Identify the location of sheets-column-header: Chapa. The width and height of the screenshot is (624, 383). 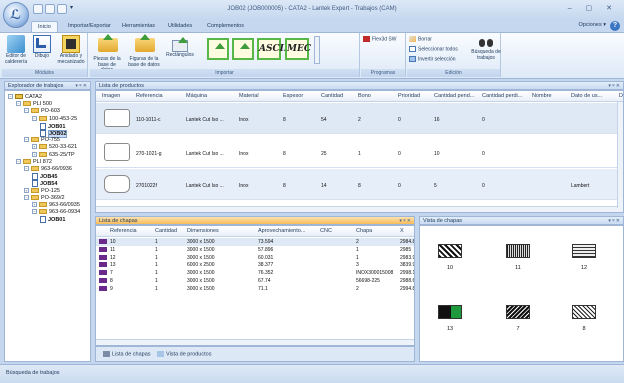
(364, 231).